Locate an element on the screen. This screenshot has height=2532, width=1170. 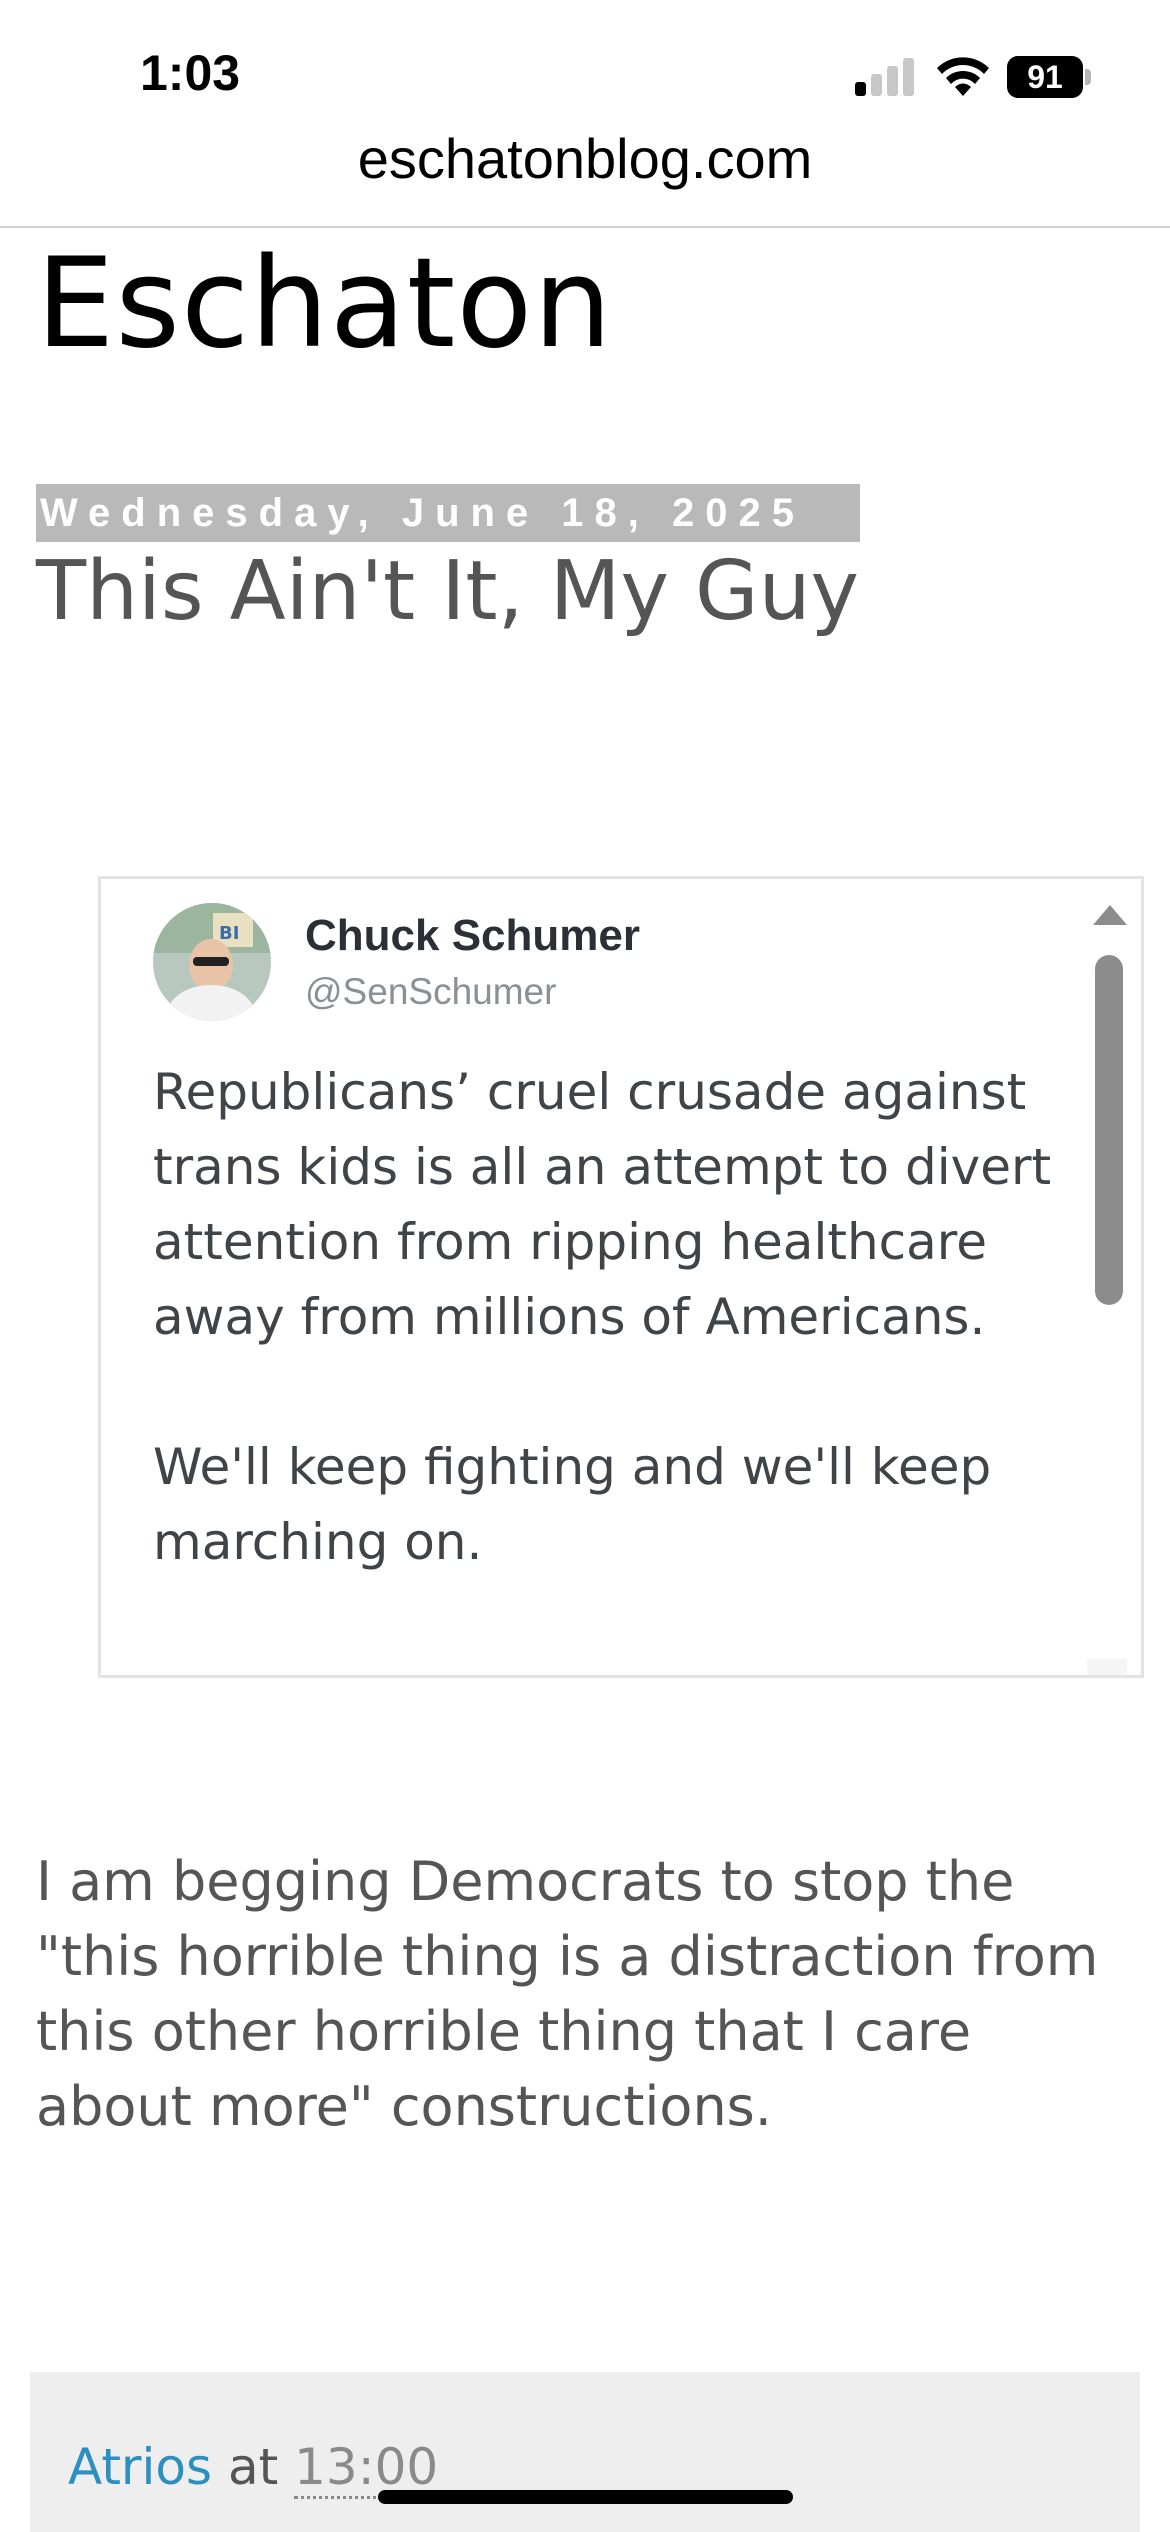
author-link: Atrios is located at coordinates (140, 2467).